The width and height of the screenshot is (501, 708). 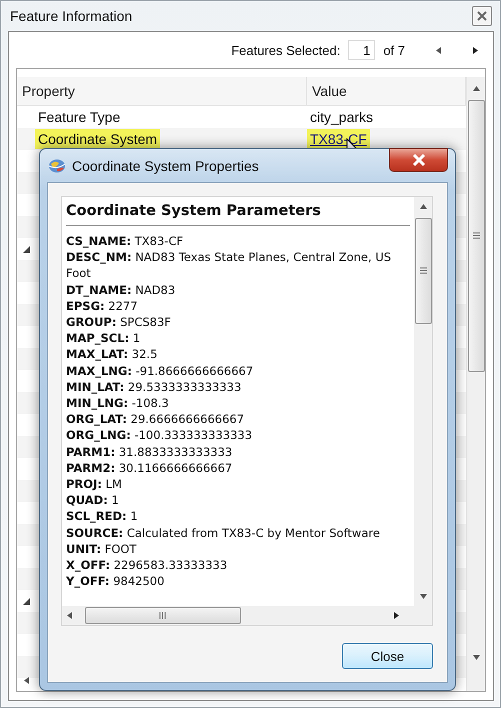 What do you see at coordinates (394, 50) in the screenshot?
I see `feature-count-label: of 7` at bounding box center [394, 50].